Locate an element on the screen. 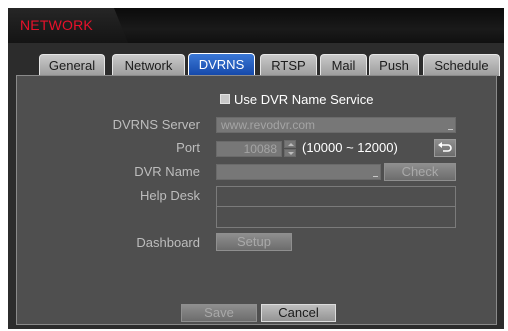 Image resolution: width=508 pixels, height=331 pixels. use-dvrns-label: Use DVR Name Service is located at coordinates (304, 99).